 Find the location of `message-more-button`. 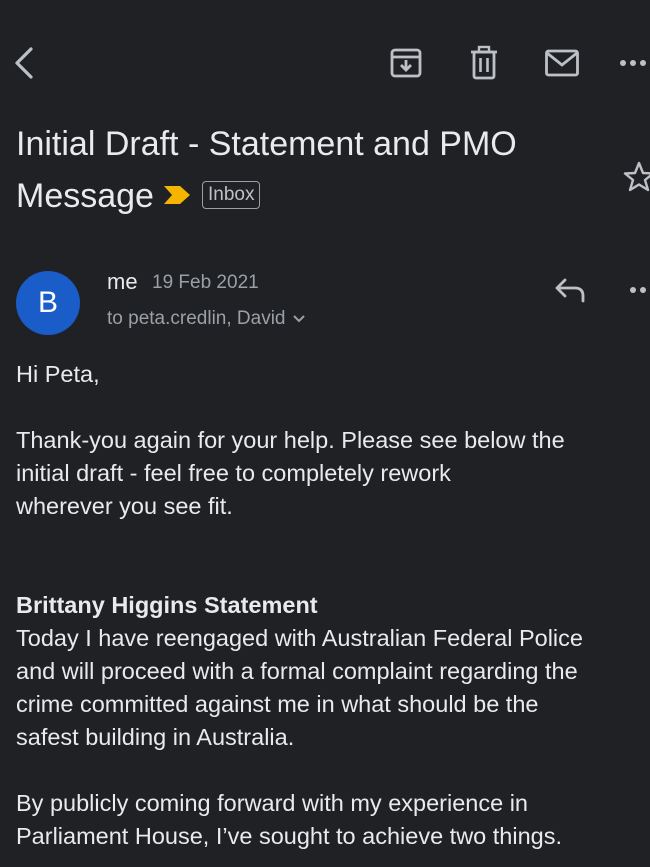

message-more-button is located at coordinates (635, 290).